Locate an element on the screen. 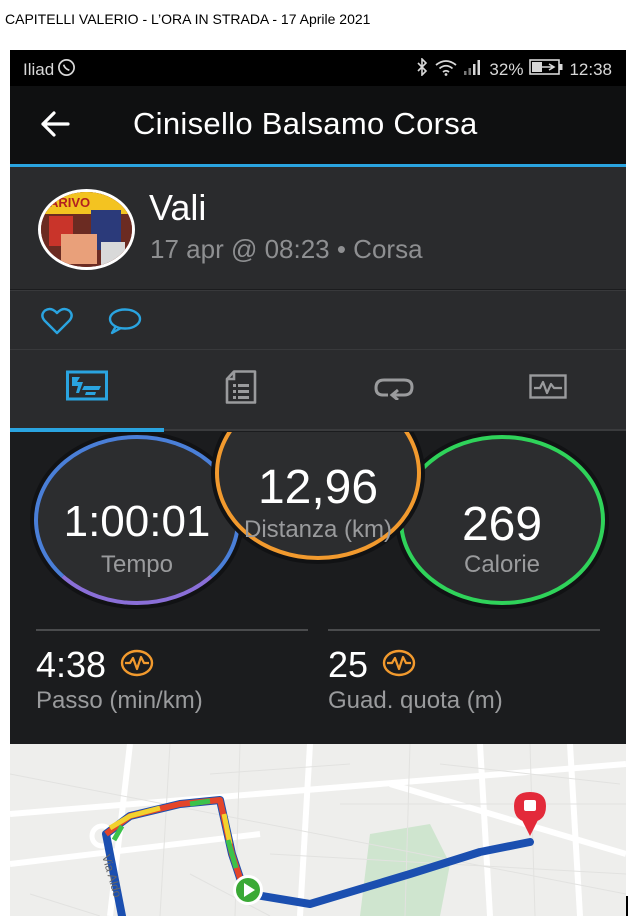 The height and width of the screenshot is (920, 633). battery-icon is located at coordinates (546, 69).